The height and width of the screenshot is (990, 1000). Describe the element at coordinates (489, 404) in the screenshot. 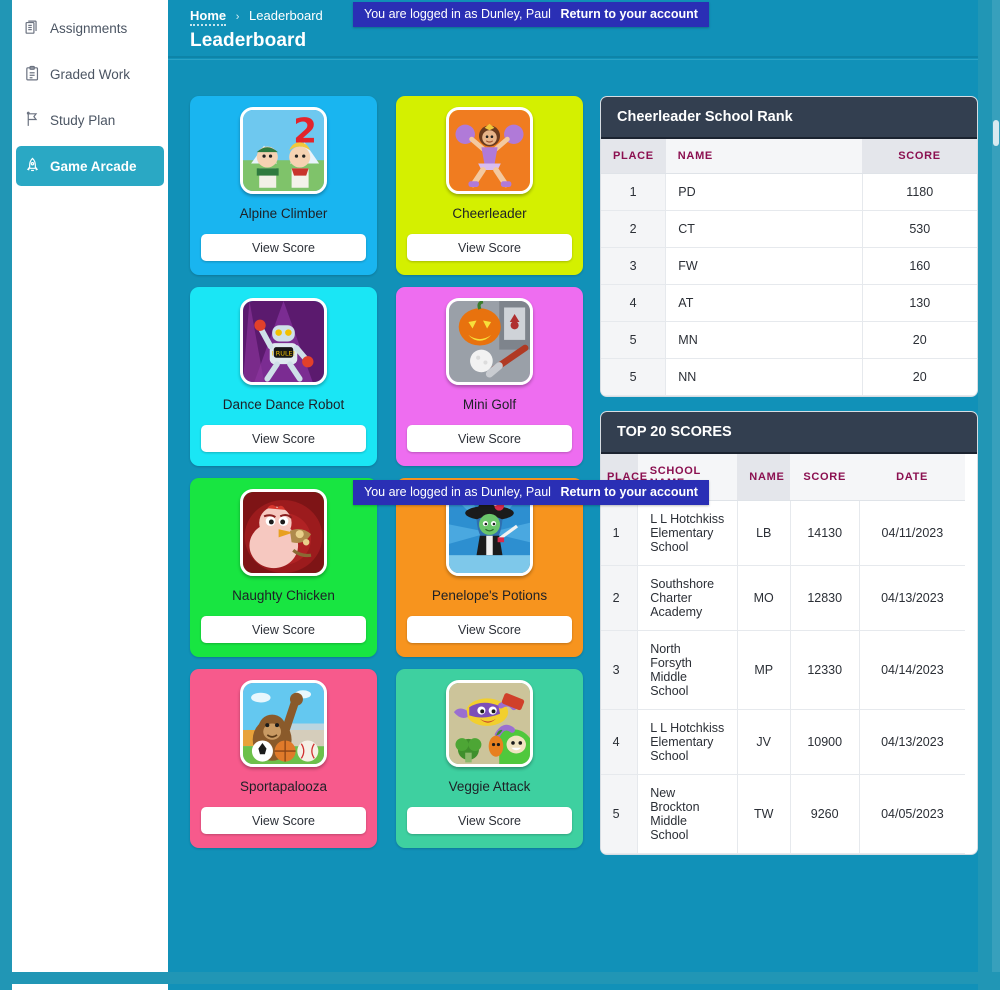

I see `game-title: Mini Golf` at that location.